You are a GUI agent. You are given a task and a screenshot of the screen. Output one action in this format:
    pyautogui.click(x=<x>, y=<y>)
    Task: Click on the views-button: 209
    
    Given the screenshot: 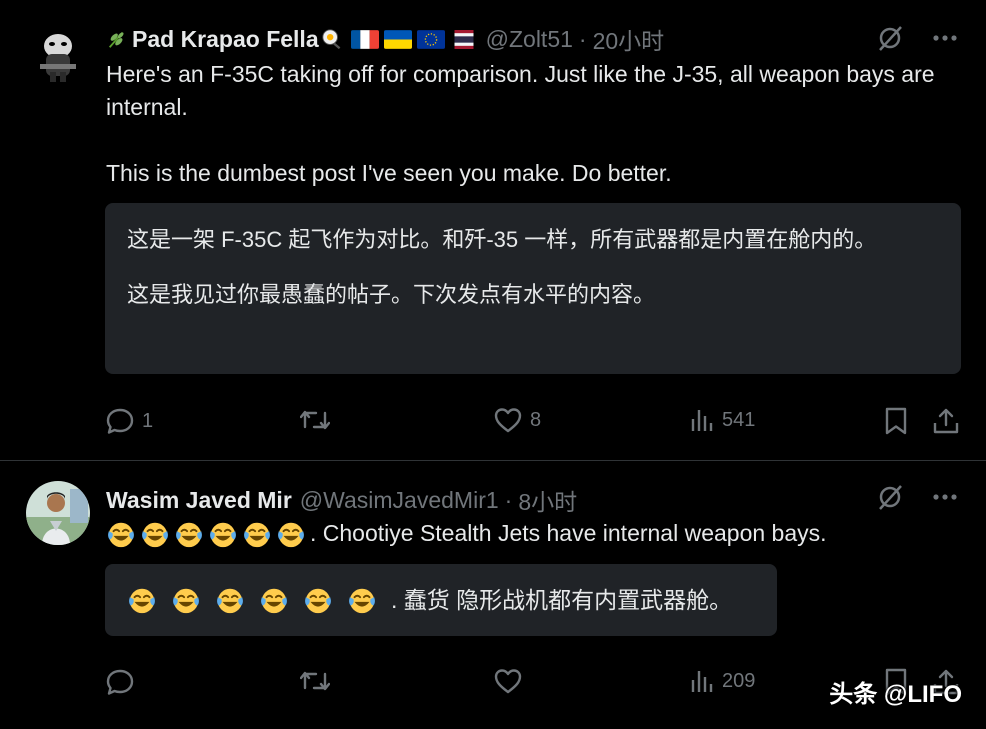 What is the action you would take?
    pyautogui.click(x=722, y=681)
    